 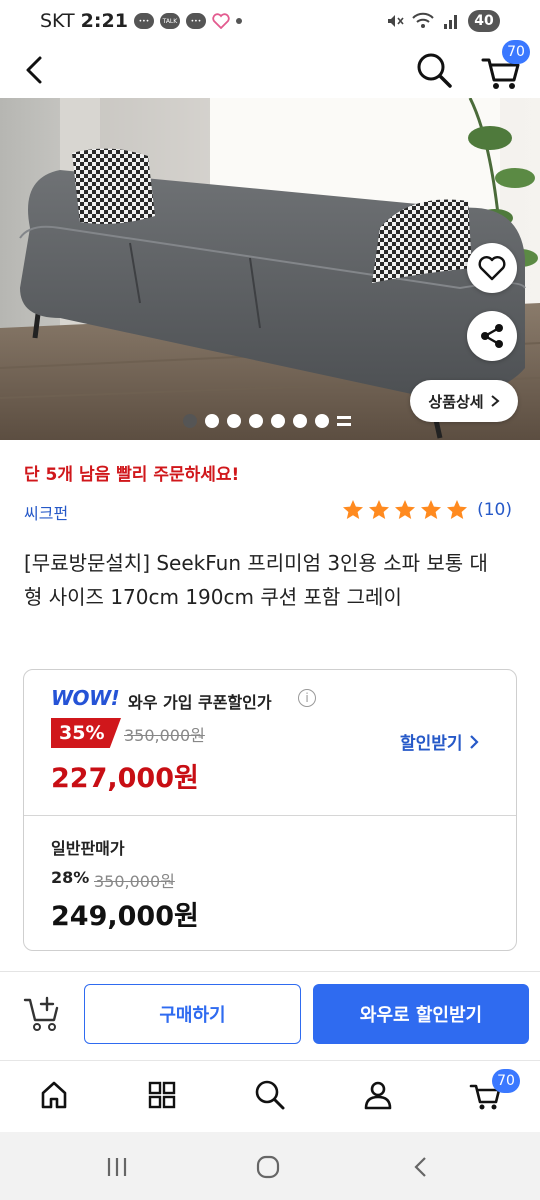 I want to click on back-button, so click(x=36, y=70).